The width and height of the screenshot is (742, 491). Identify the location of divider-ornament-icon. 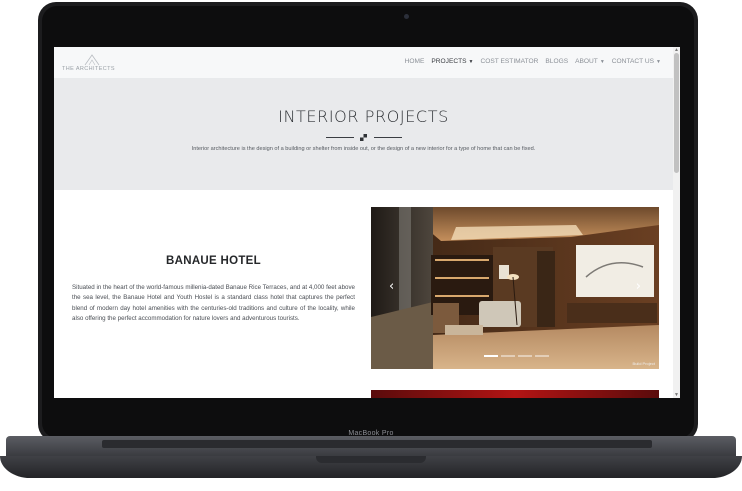
(363, 137).